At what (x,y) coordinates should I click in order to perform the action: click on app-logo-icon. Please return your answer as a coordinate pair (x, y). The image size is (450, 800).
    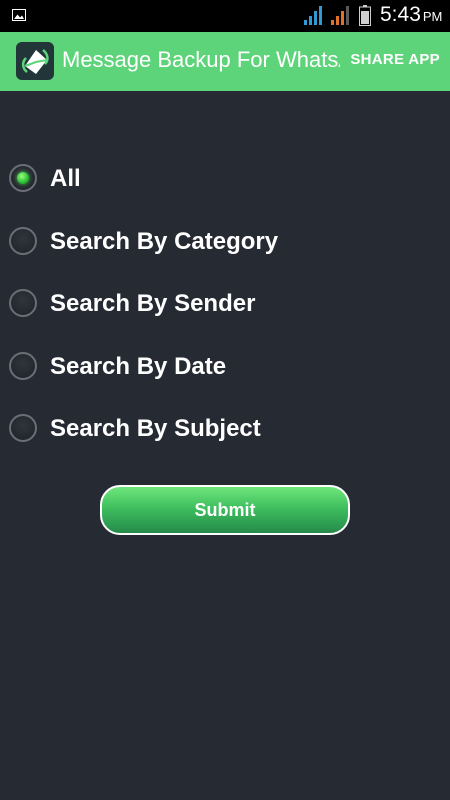
    Looking at the image, I should click on (35, 61).